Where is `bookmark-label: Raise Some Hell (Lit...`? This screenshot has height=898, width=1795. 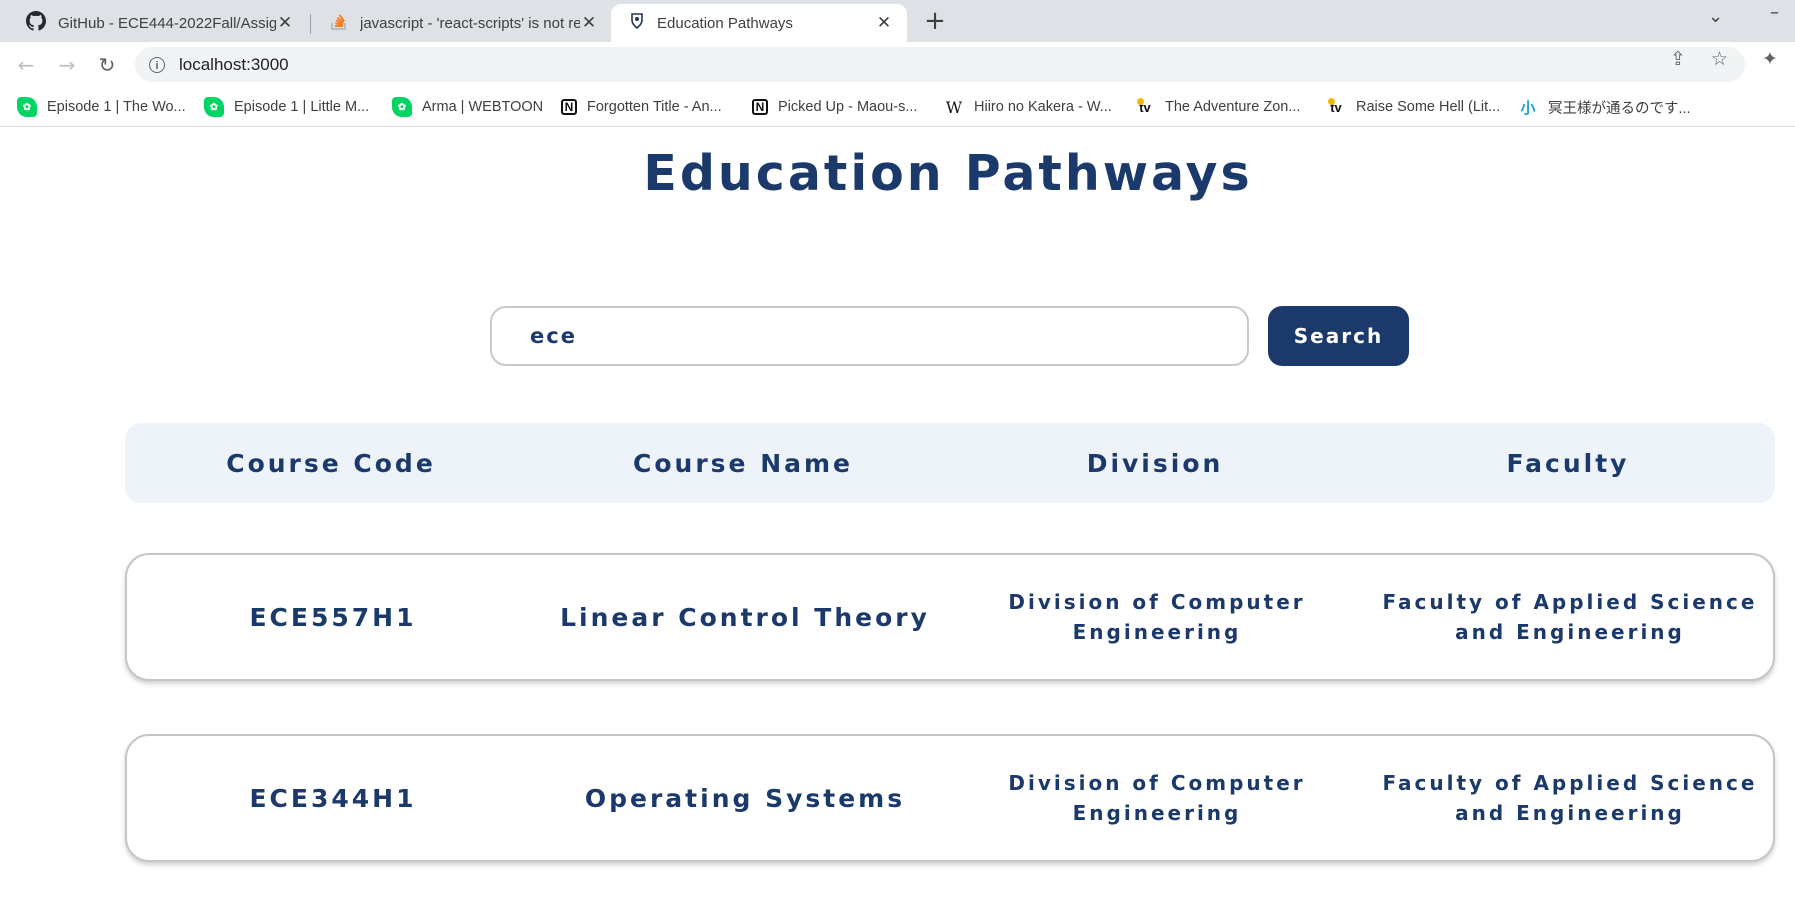
bookmark-label: Raise Some Hell (Lit... is located at coordinates (1428, 107).